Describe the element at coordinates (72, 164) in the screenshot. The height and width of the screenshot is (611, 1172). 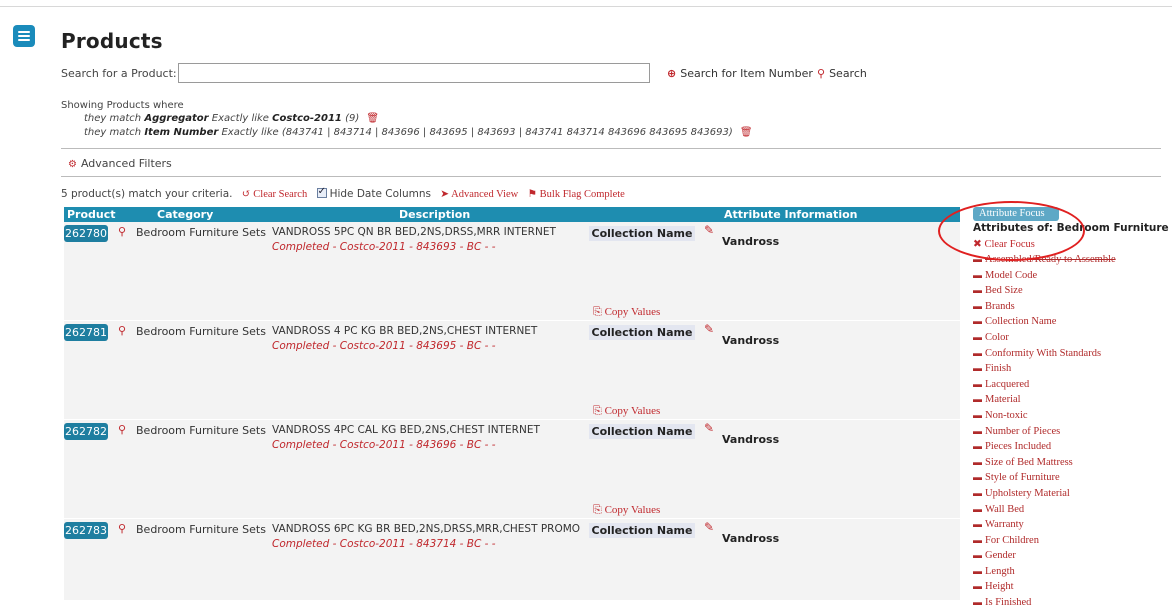
I see `gears-icon: ⚙` at that location.